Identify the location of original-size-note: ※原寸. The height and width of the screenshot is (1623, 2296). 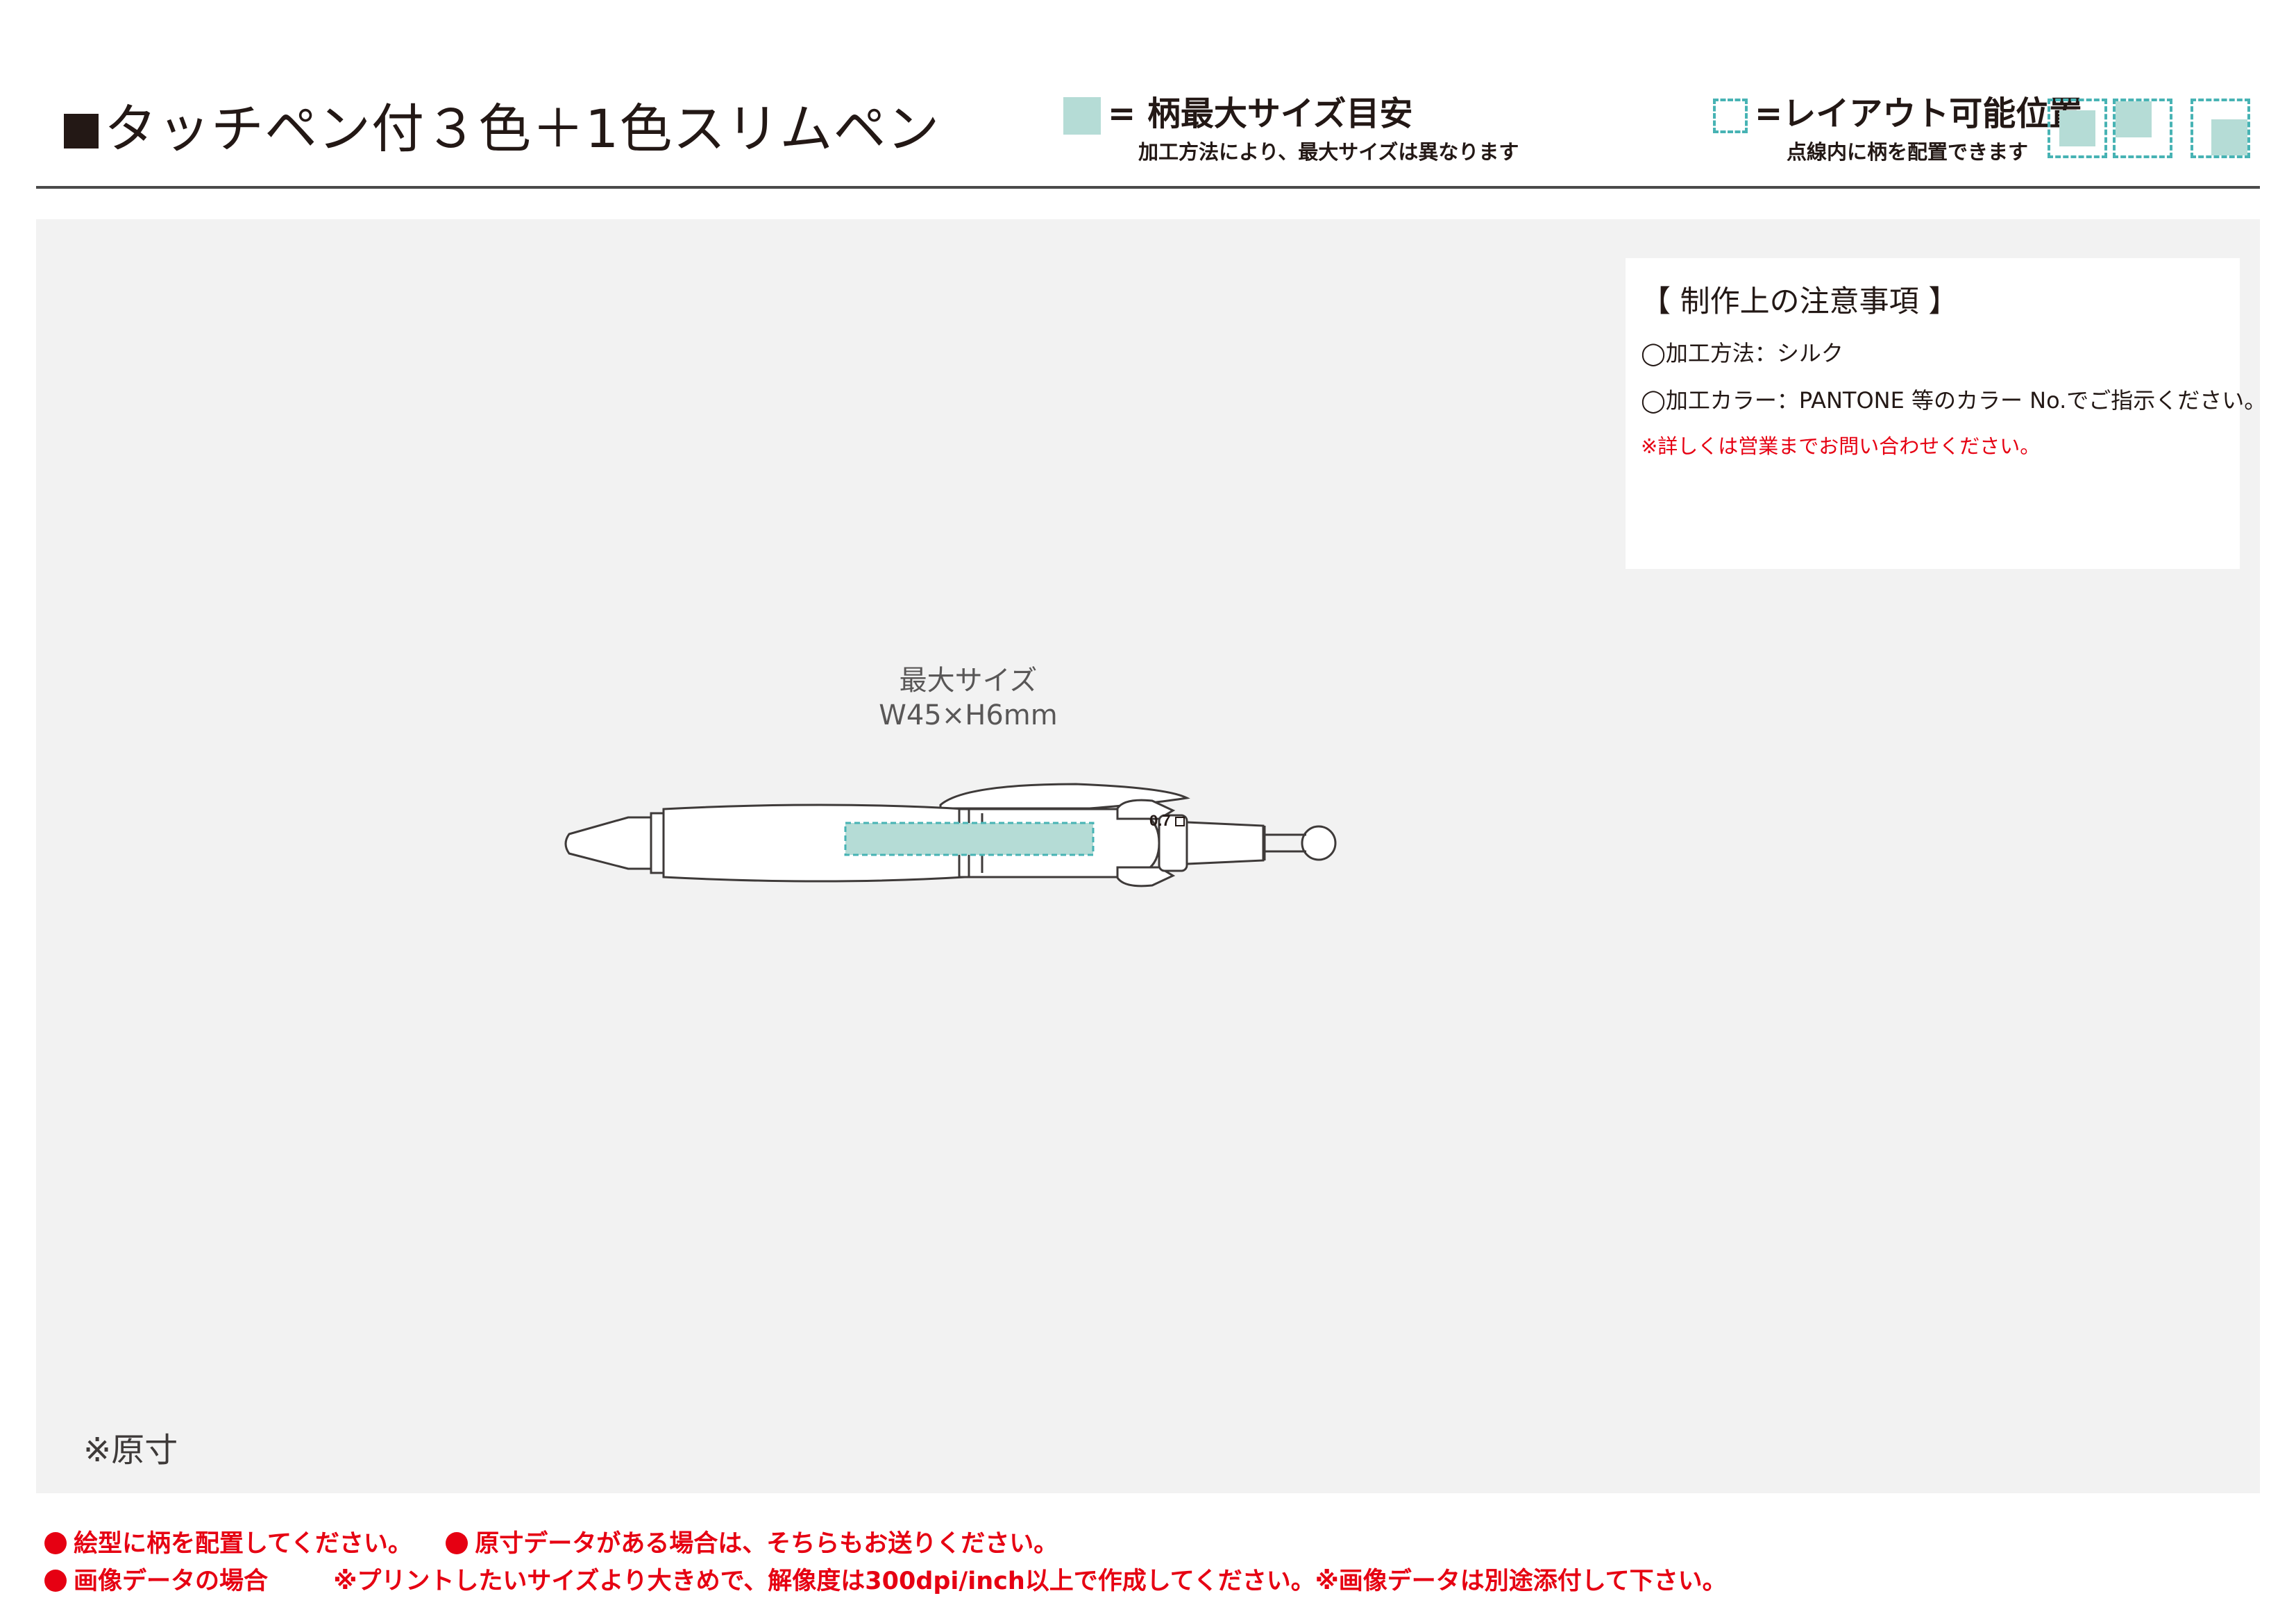
(131, 1451).